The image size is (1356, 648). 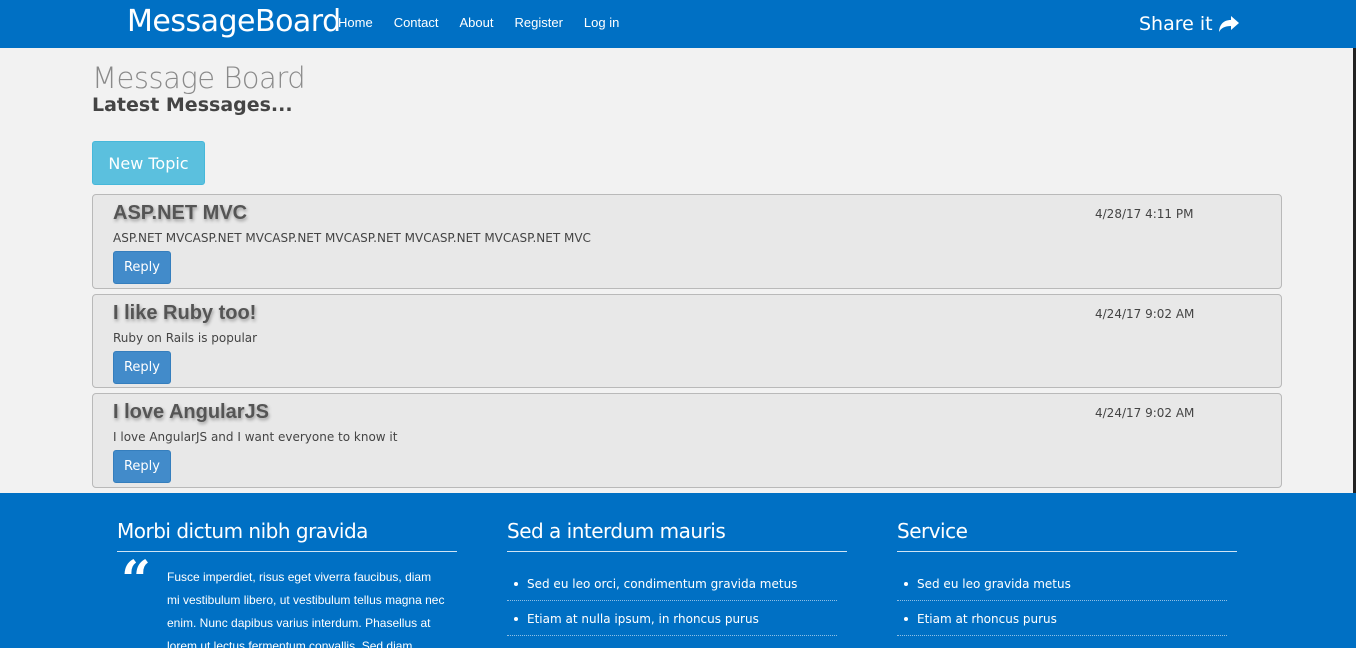 What do you see at coordinates (180, 213) in the screenshot?
I see `topic-title: ASP.NET MVC` at bounding box center [180, 213].